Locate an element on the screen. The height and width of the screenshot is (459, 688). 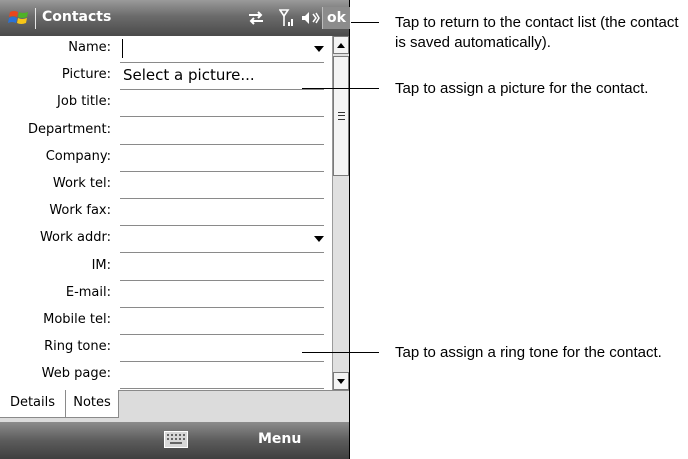
menu-softkey: Menu is located at coordinates (279, 439).